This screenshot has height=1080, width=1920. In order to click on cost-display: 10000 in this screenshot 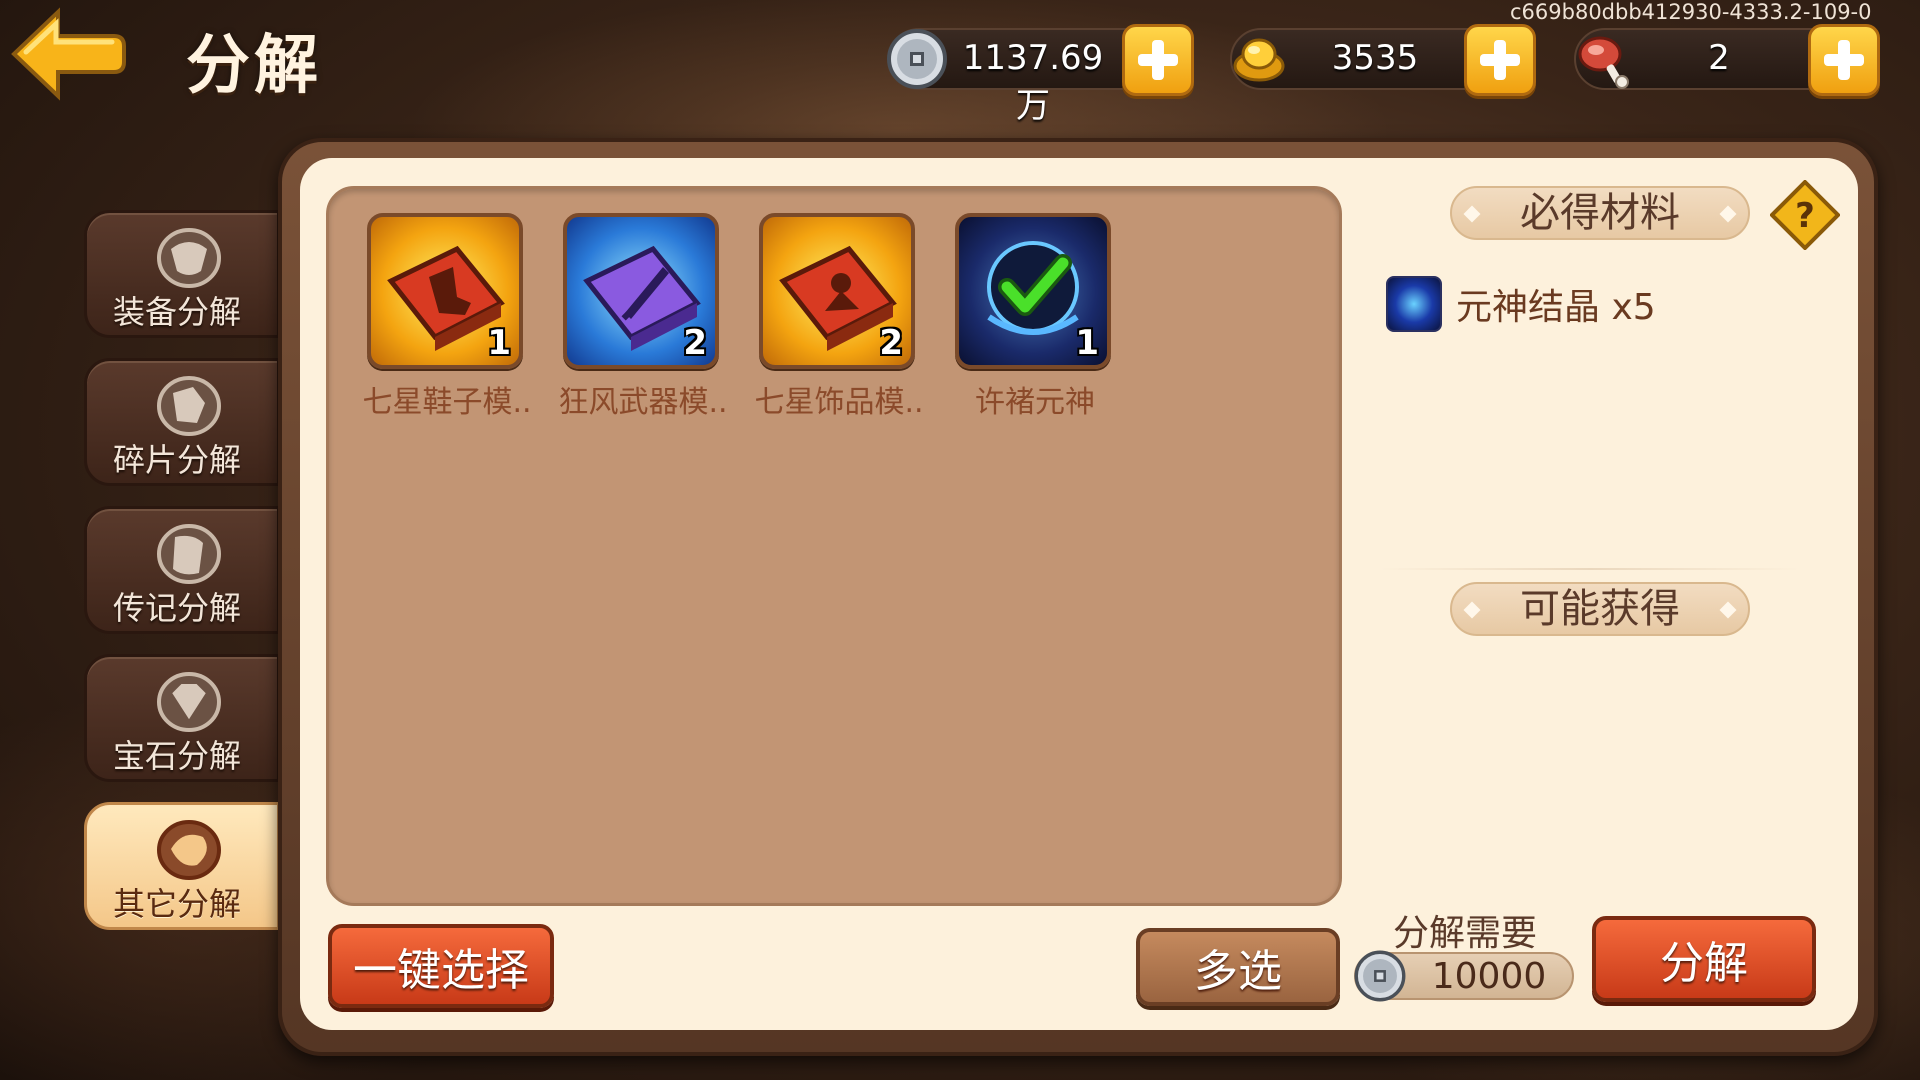, I will do `click(1464, 976)`.